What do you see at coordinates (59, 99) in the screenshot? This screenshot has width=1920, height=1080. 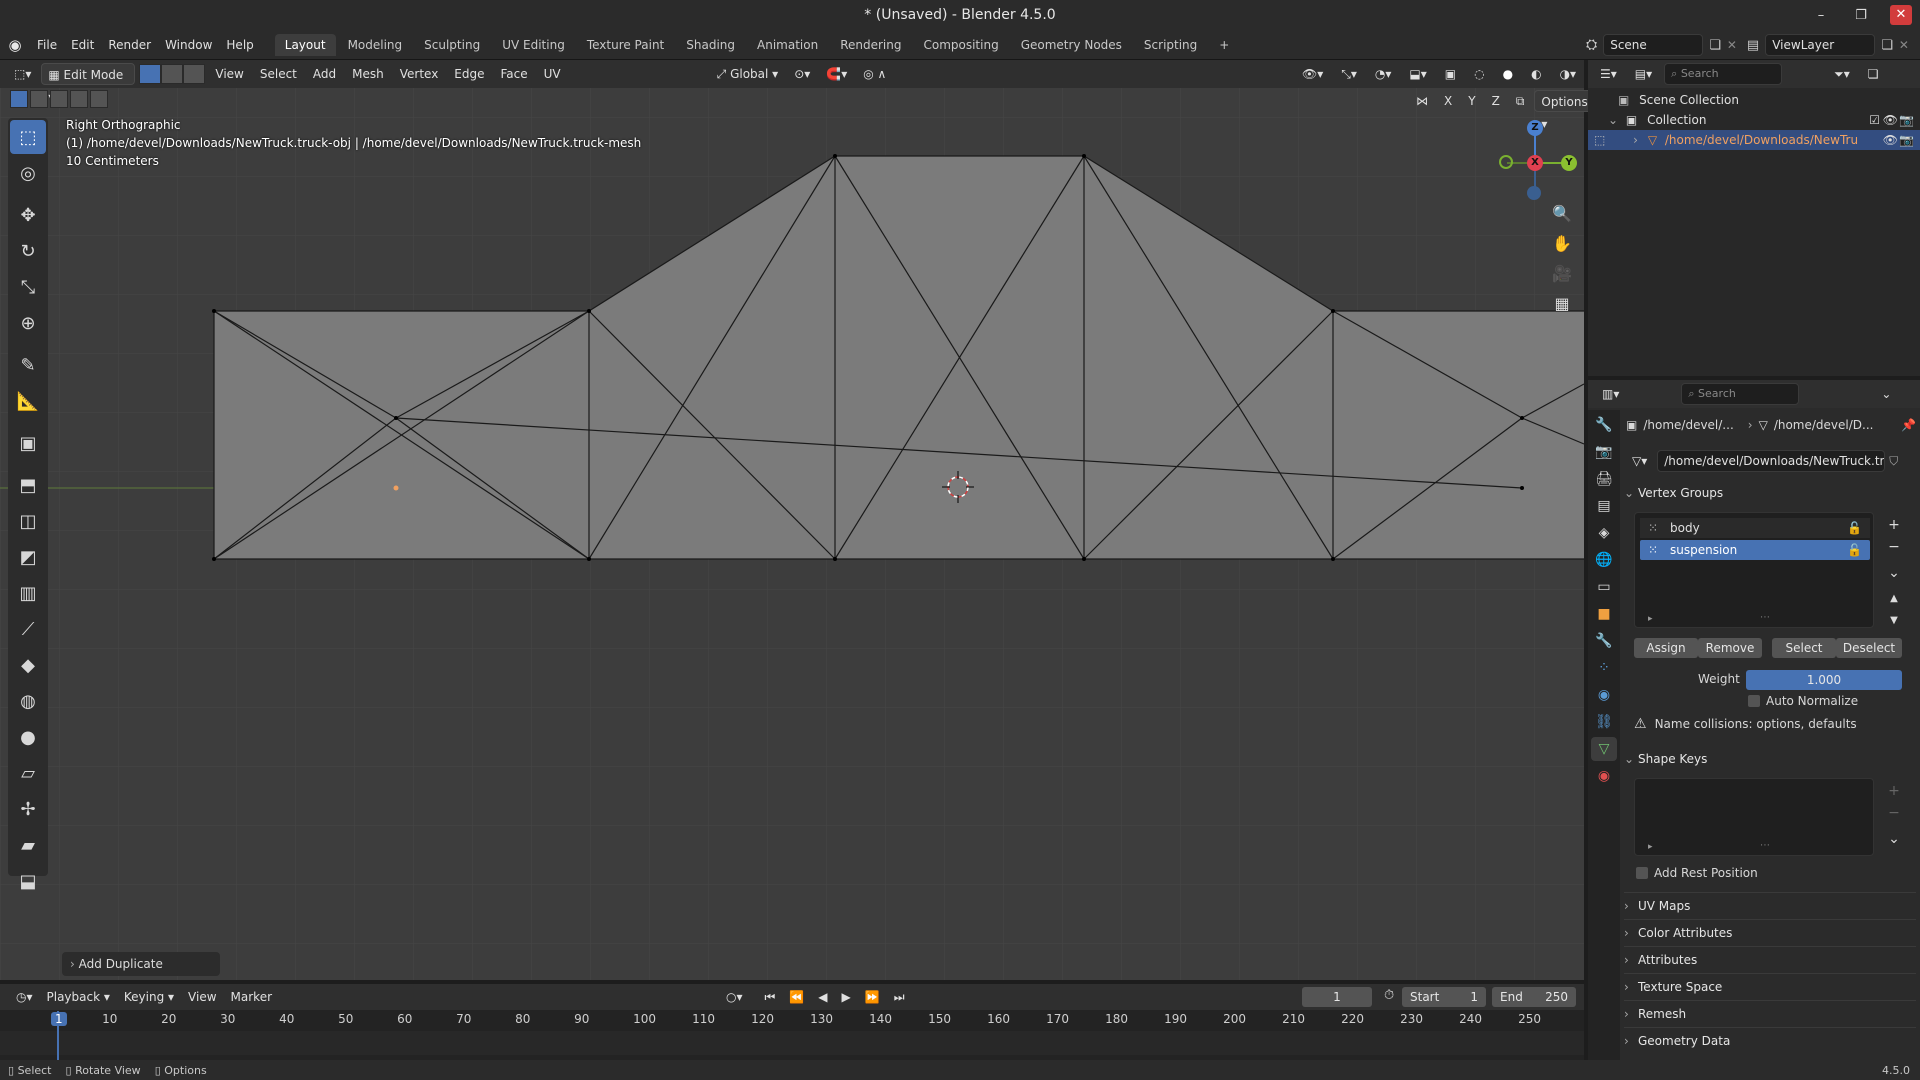 I see `select-subtract-icon` at bounding box center [59, 99].